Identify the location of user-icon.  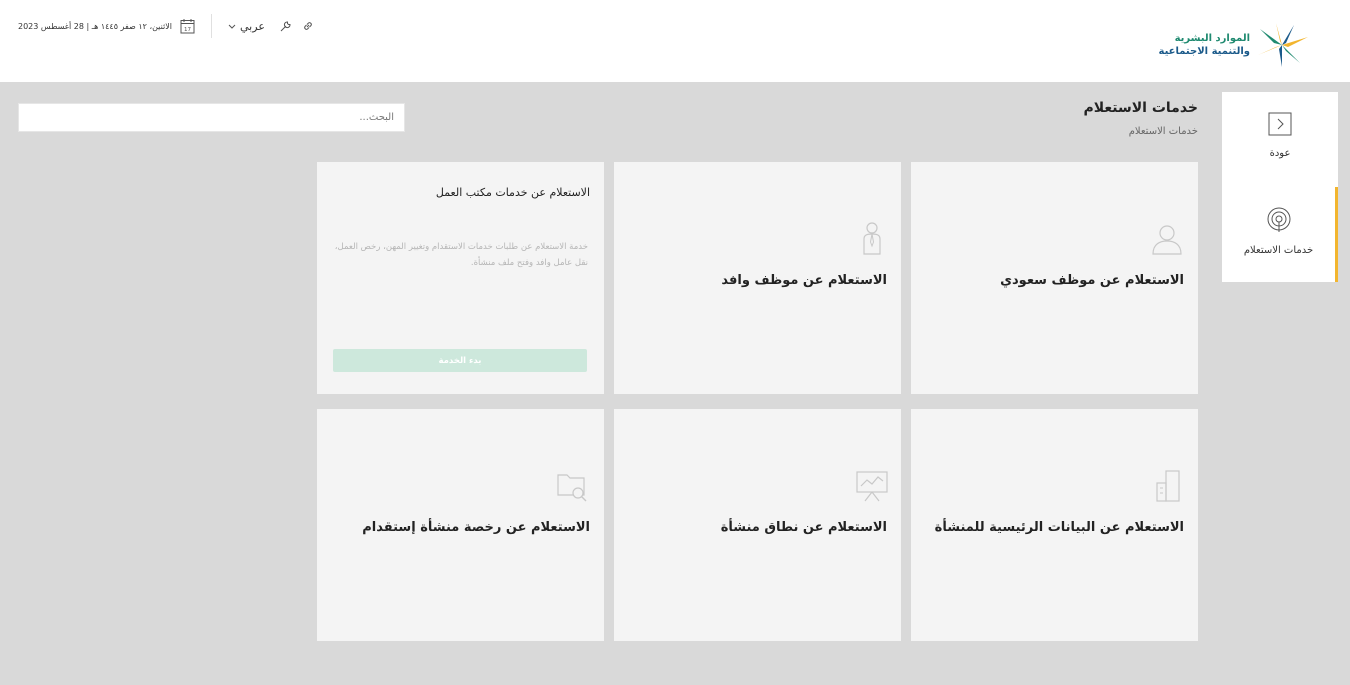
(1167, 241).